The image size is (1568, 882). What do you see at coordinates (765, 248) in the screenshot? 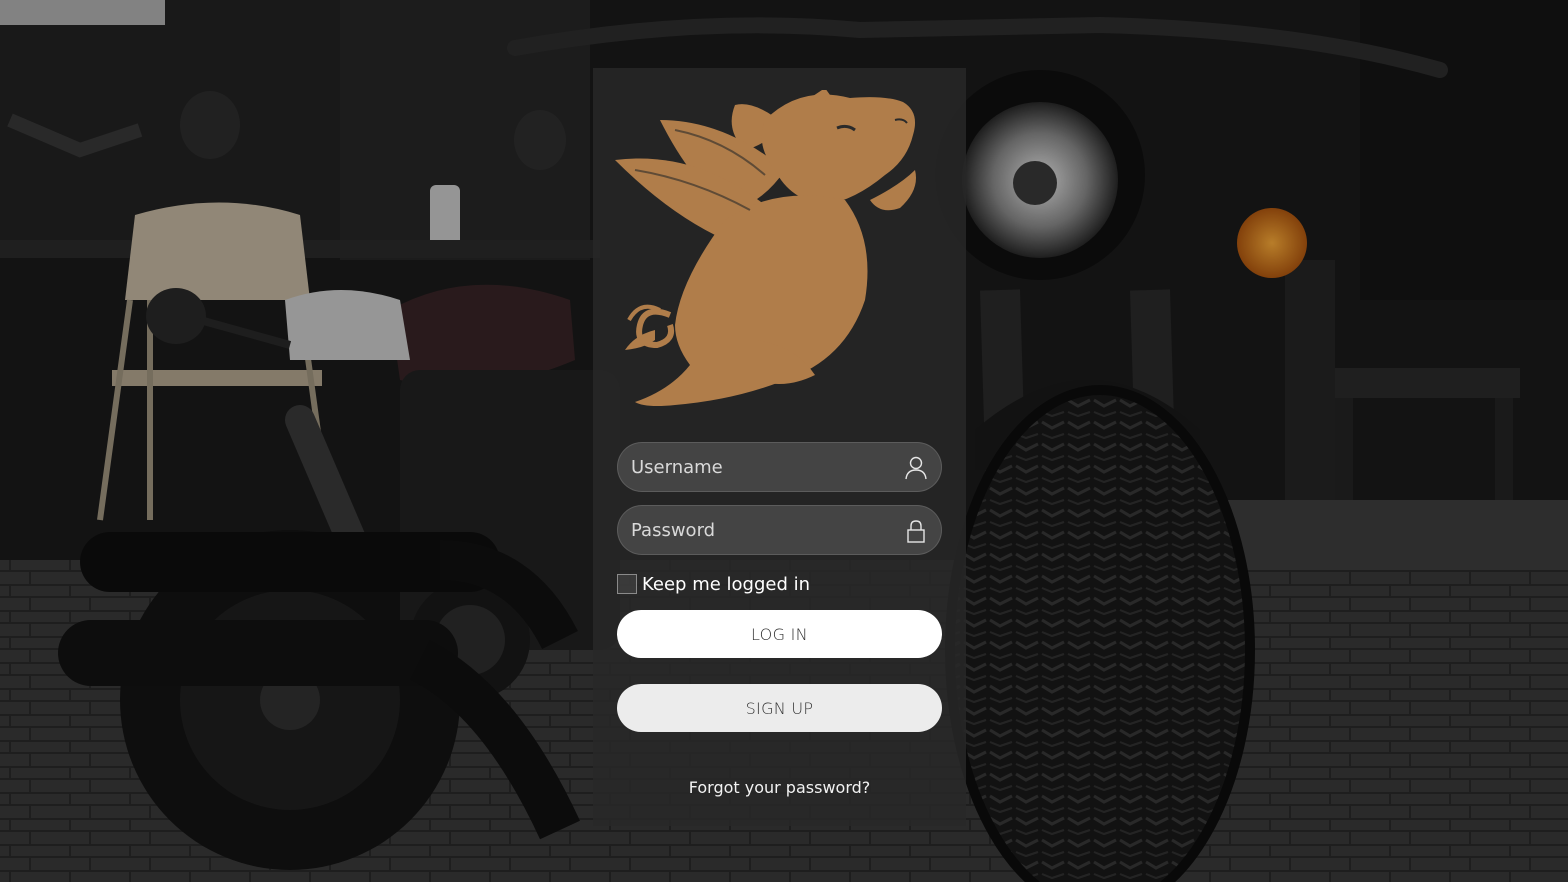
I see `flying-pig-logo` at bounding box center [765, 248].